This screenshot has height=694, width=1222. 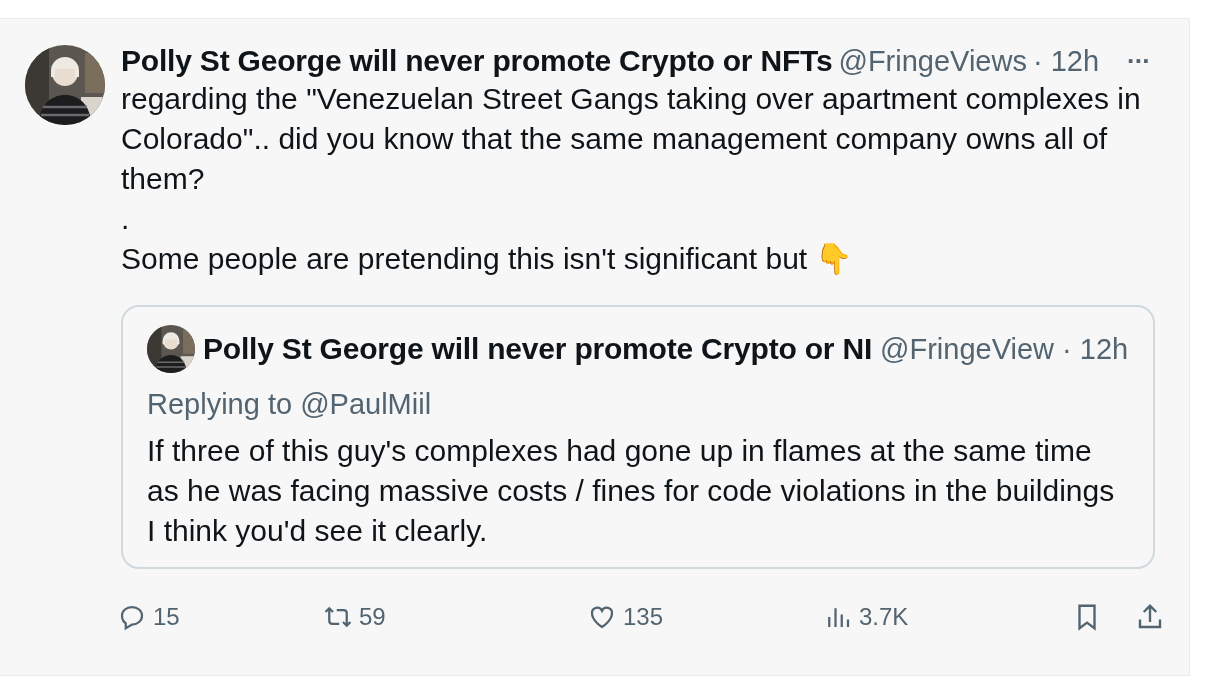 I want to click on post-text: ., so click(x=126, y=219).